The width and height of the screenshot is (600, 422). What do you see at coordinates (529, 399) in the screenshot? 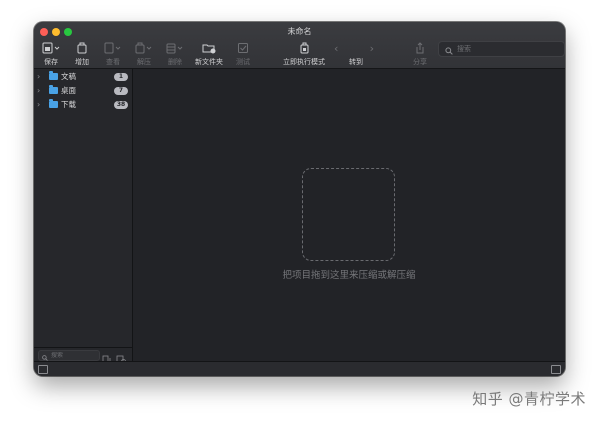
I see `watermark: 知乎 @青柠学术` at bounding box center [529, 399].